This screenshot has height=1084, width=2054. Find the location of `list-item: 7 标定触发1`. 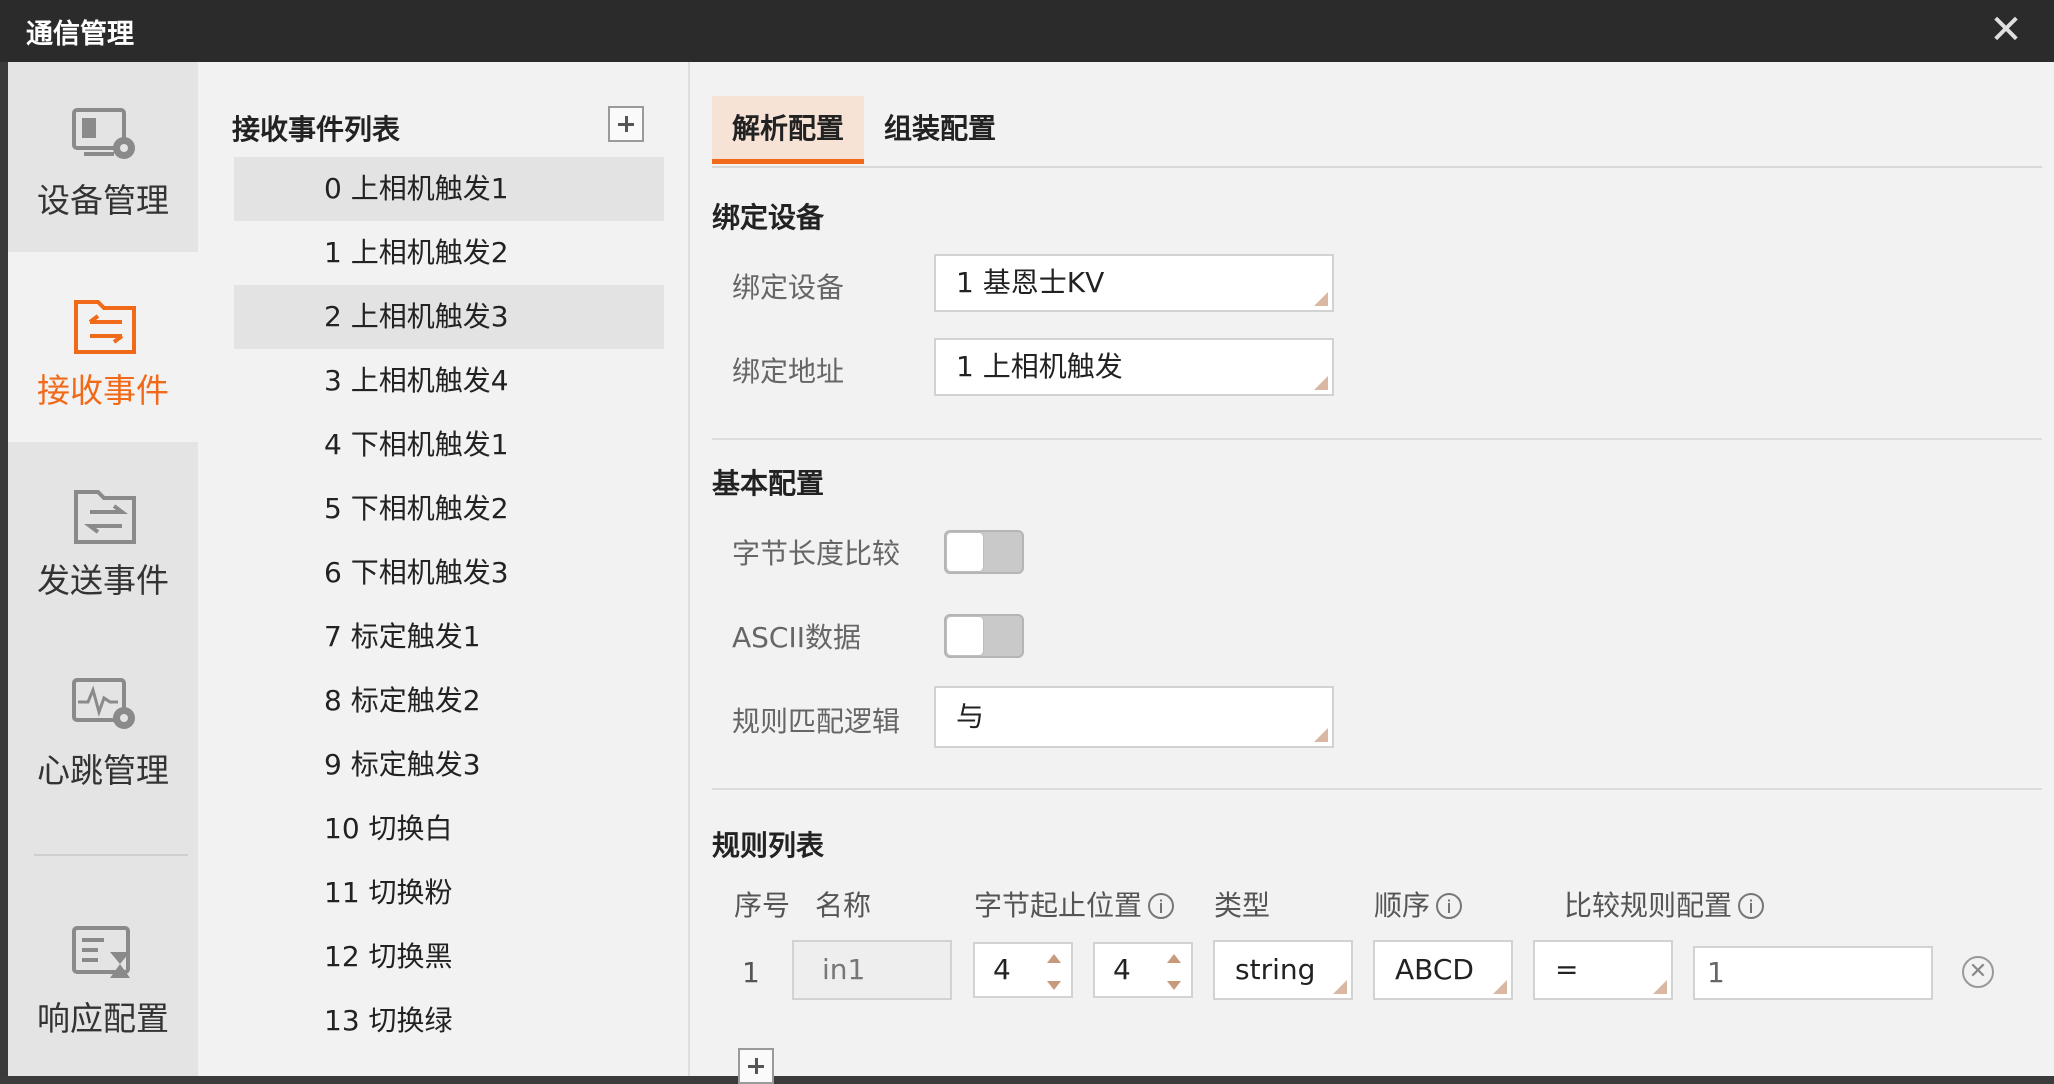

list-item: 7 标定触发1 is located at coordinates (449, 637).